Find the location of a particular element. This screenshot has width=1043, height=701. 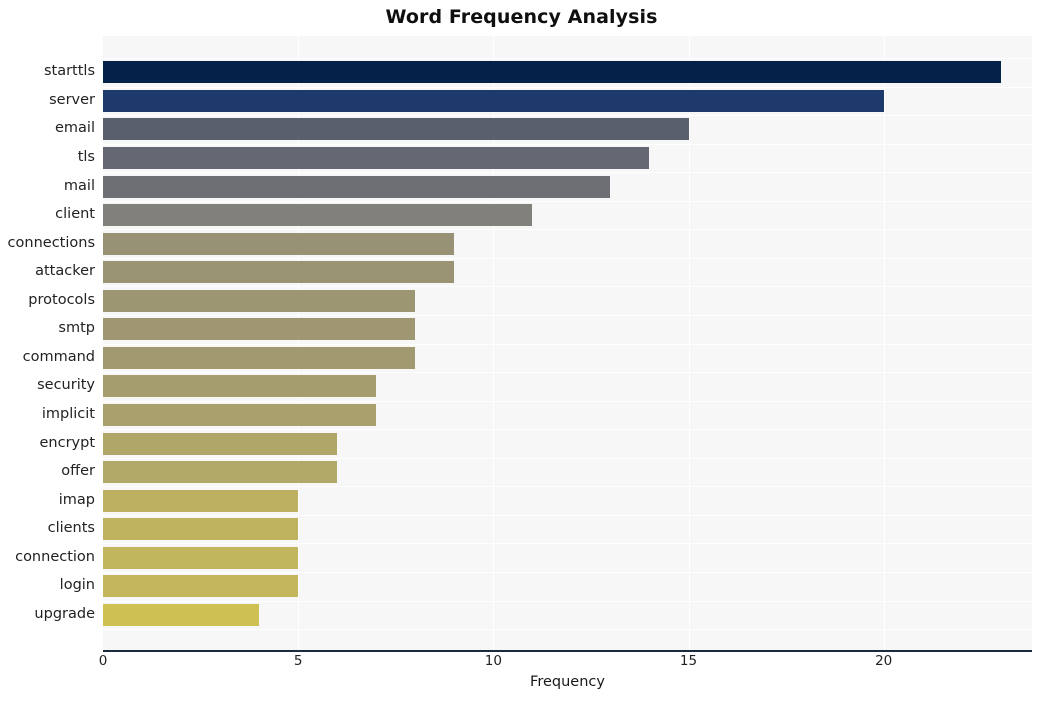

y-tick-label-command: command is located at coordinates (58, 356).